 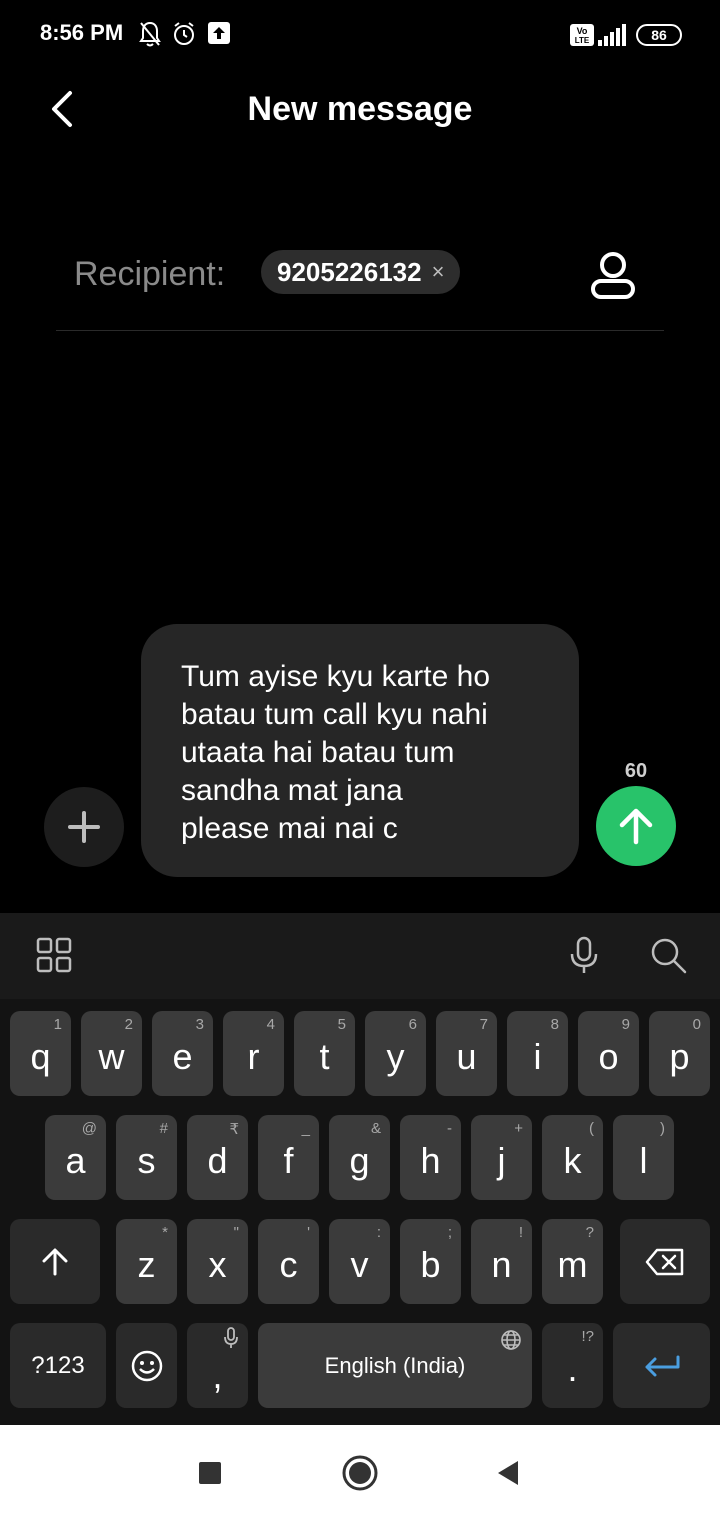 I want to click on recipient-chip: 9205226132 ×, so click(x=361, y=272).